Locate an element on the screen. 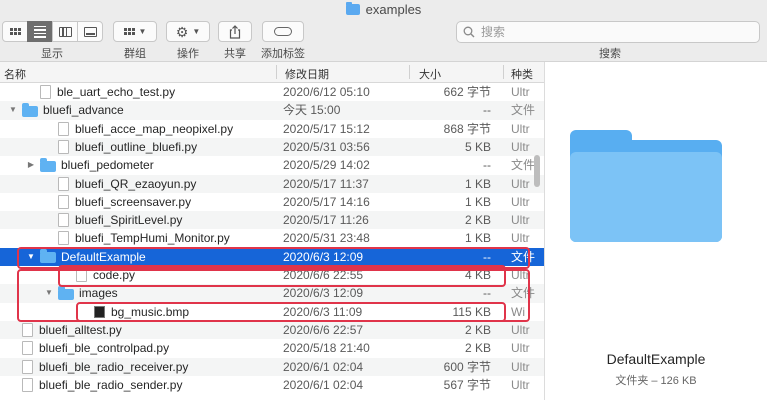  folder-row: ▼ images 2020/6/3 12:09 -- 文件 is located at coordinates (272, 293).